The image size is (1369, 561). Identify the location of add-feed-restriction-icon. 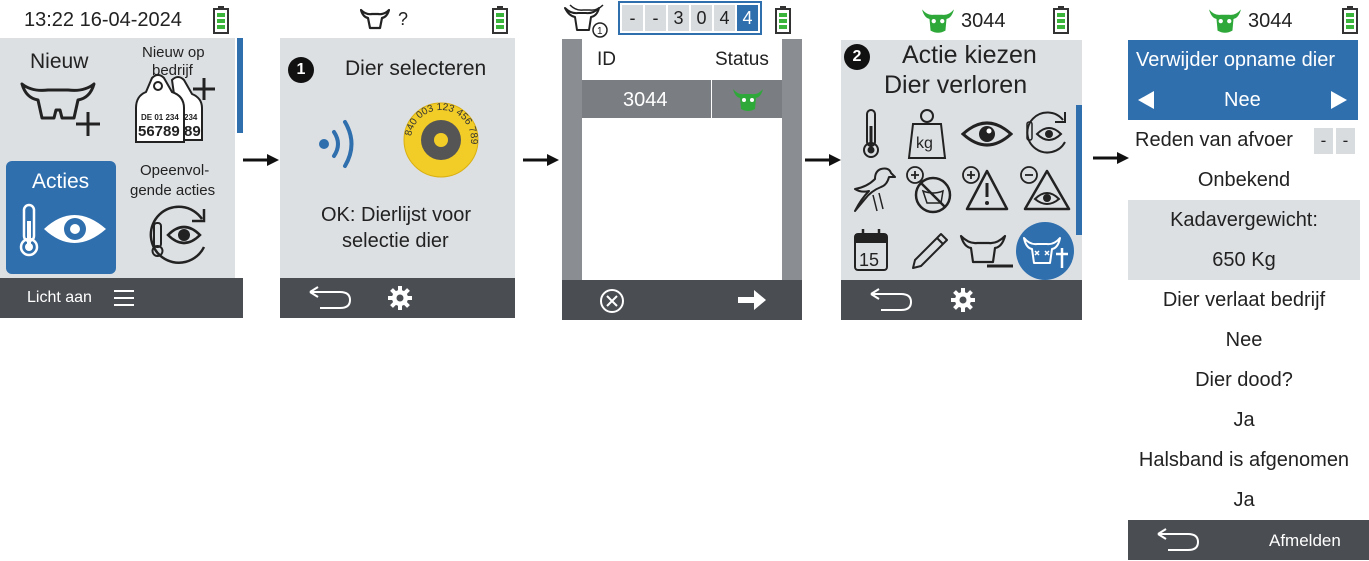
(929, 190).